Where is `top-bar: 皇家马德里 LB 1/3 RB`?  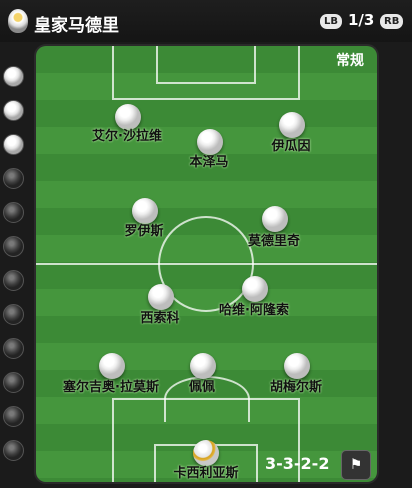 top-bar: 皇家马德里 LB 1/3 RB is located at coordinates (206, 21).